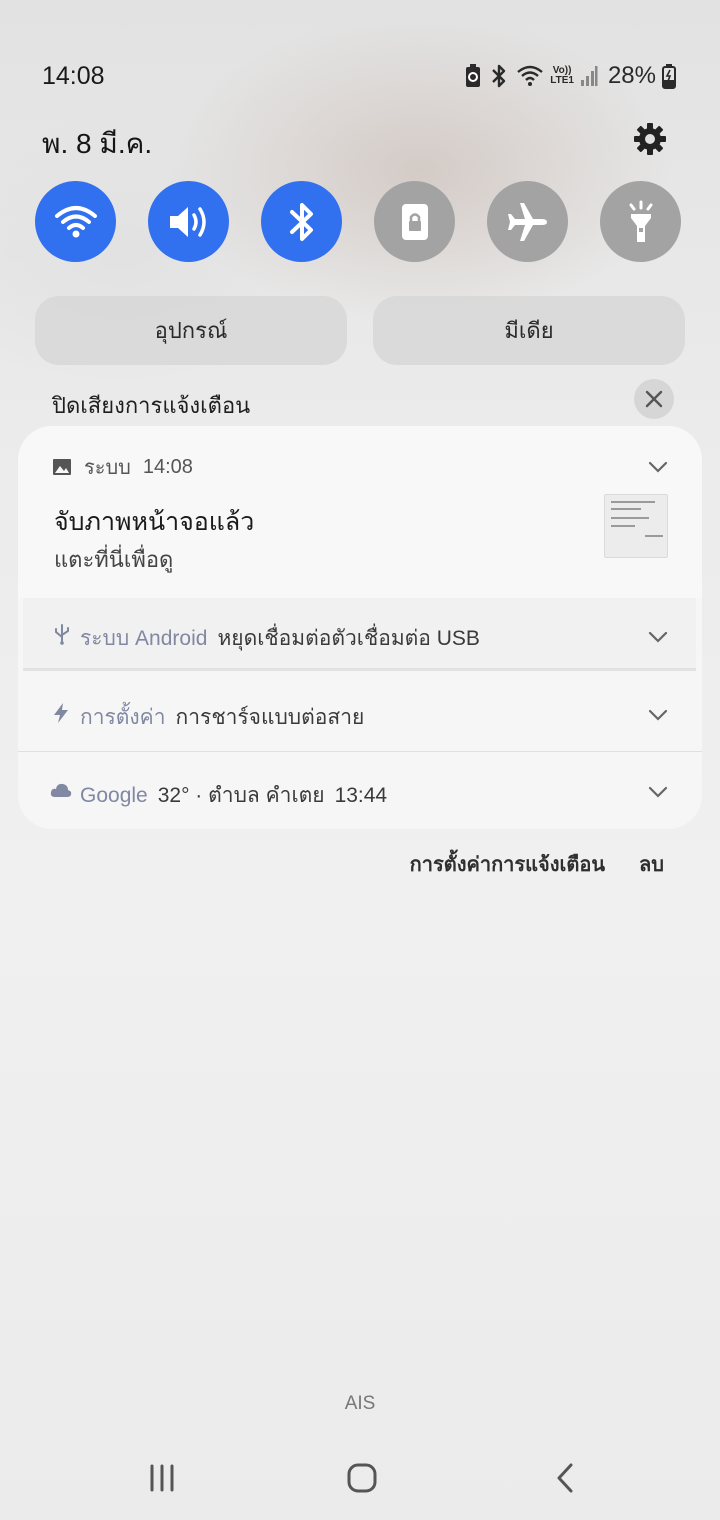  What do you see at coordinates (529, 330) in the screenshot?
I see `media-button: มีเดีย` at bounding box center [529, 330].